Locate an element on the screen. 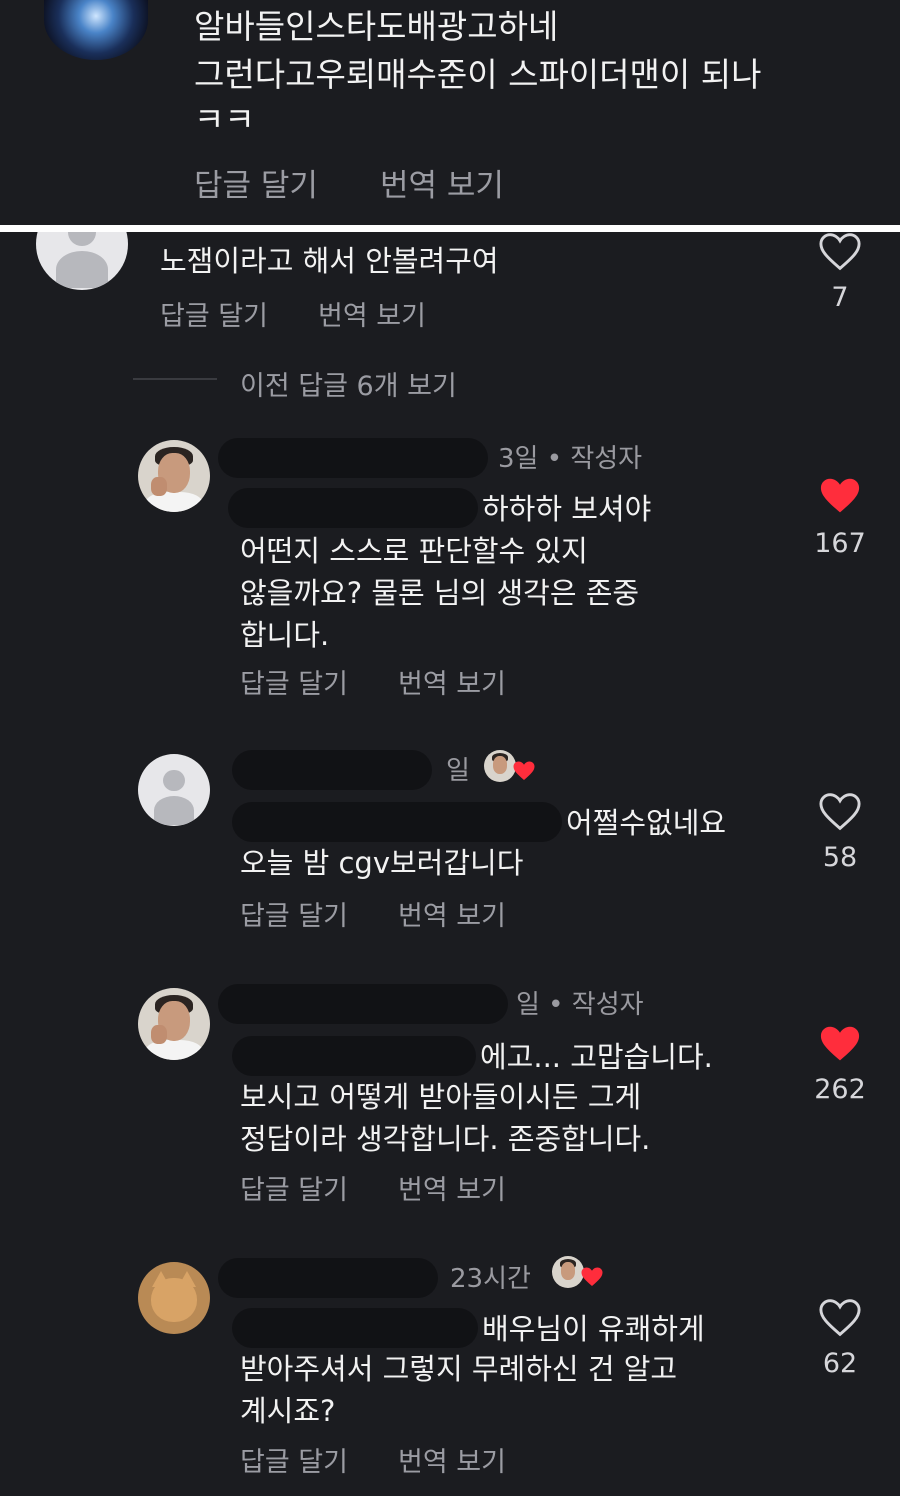  reply-text-line: 에고... 고맙습니다. is located at coordinates (596, 1057).